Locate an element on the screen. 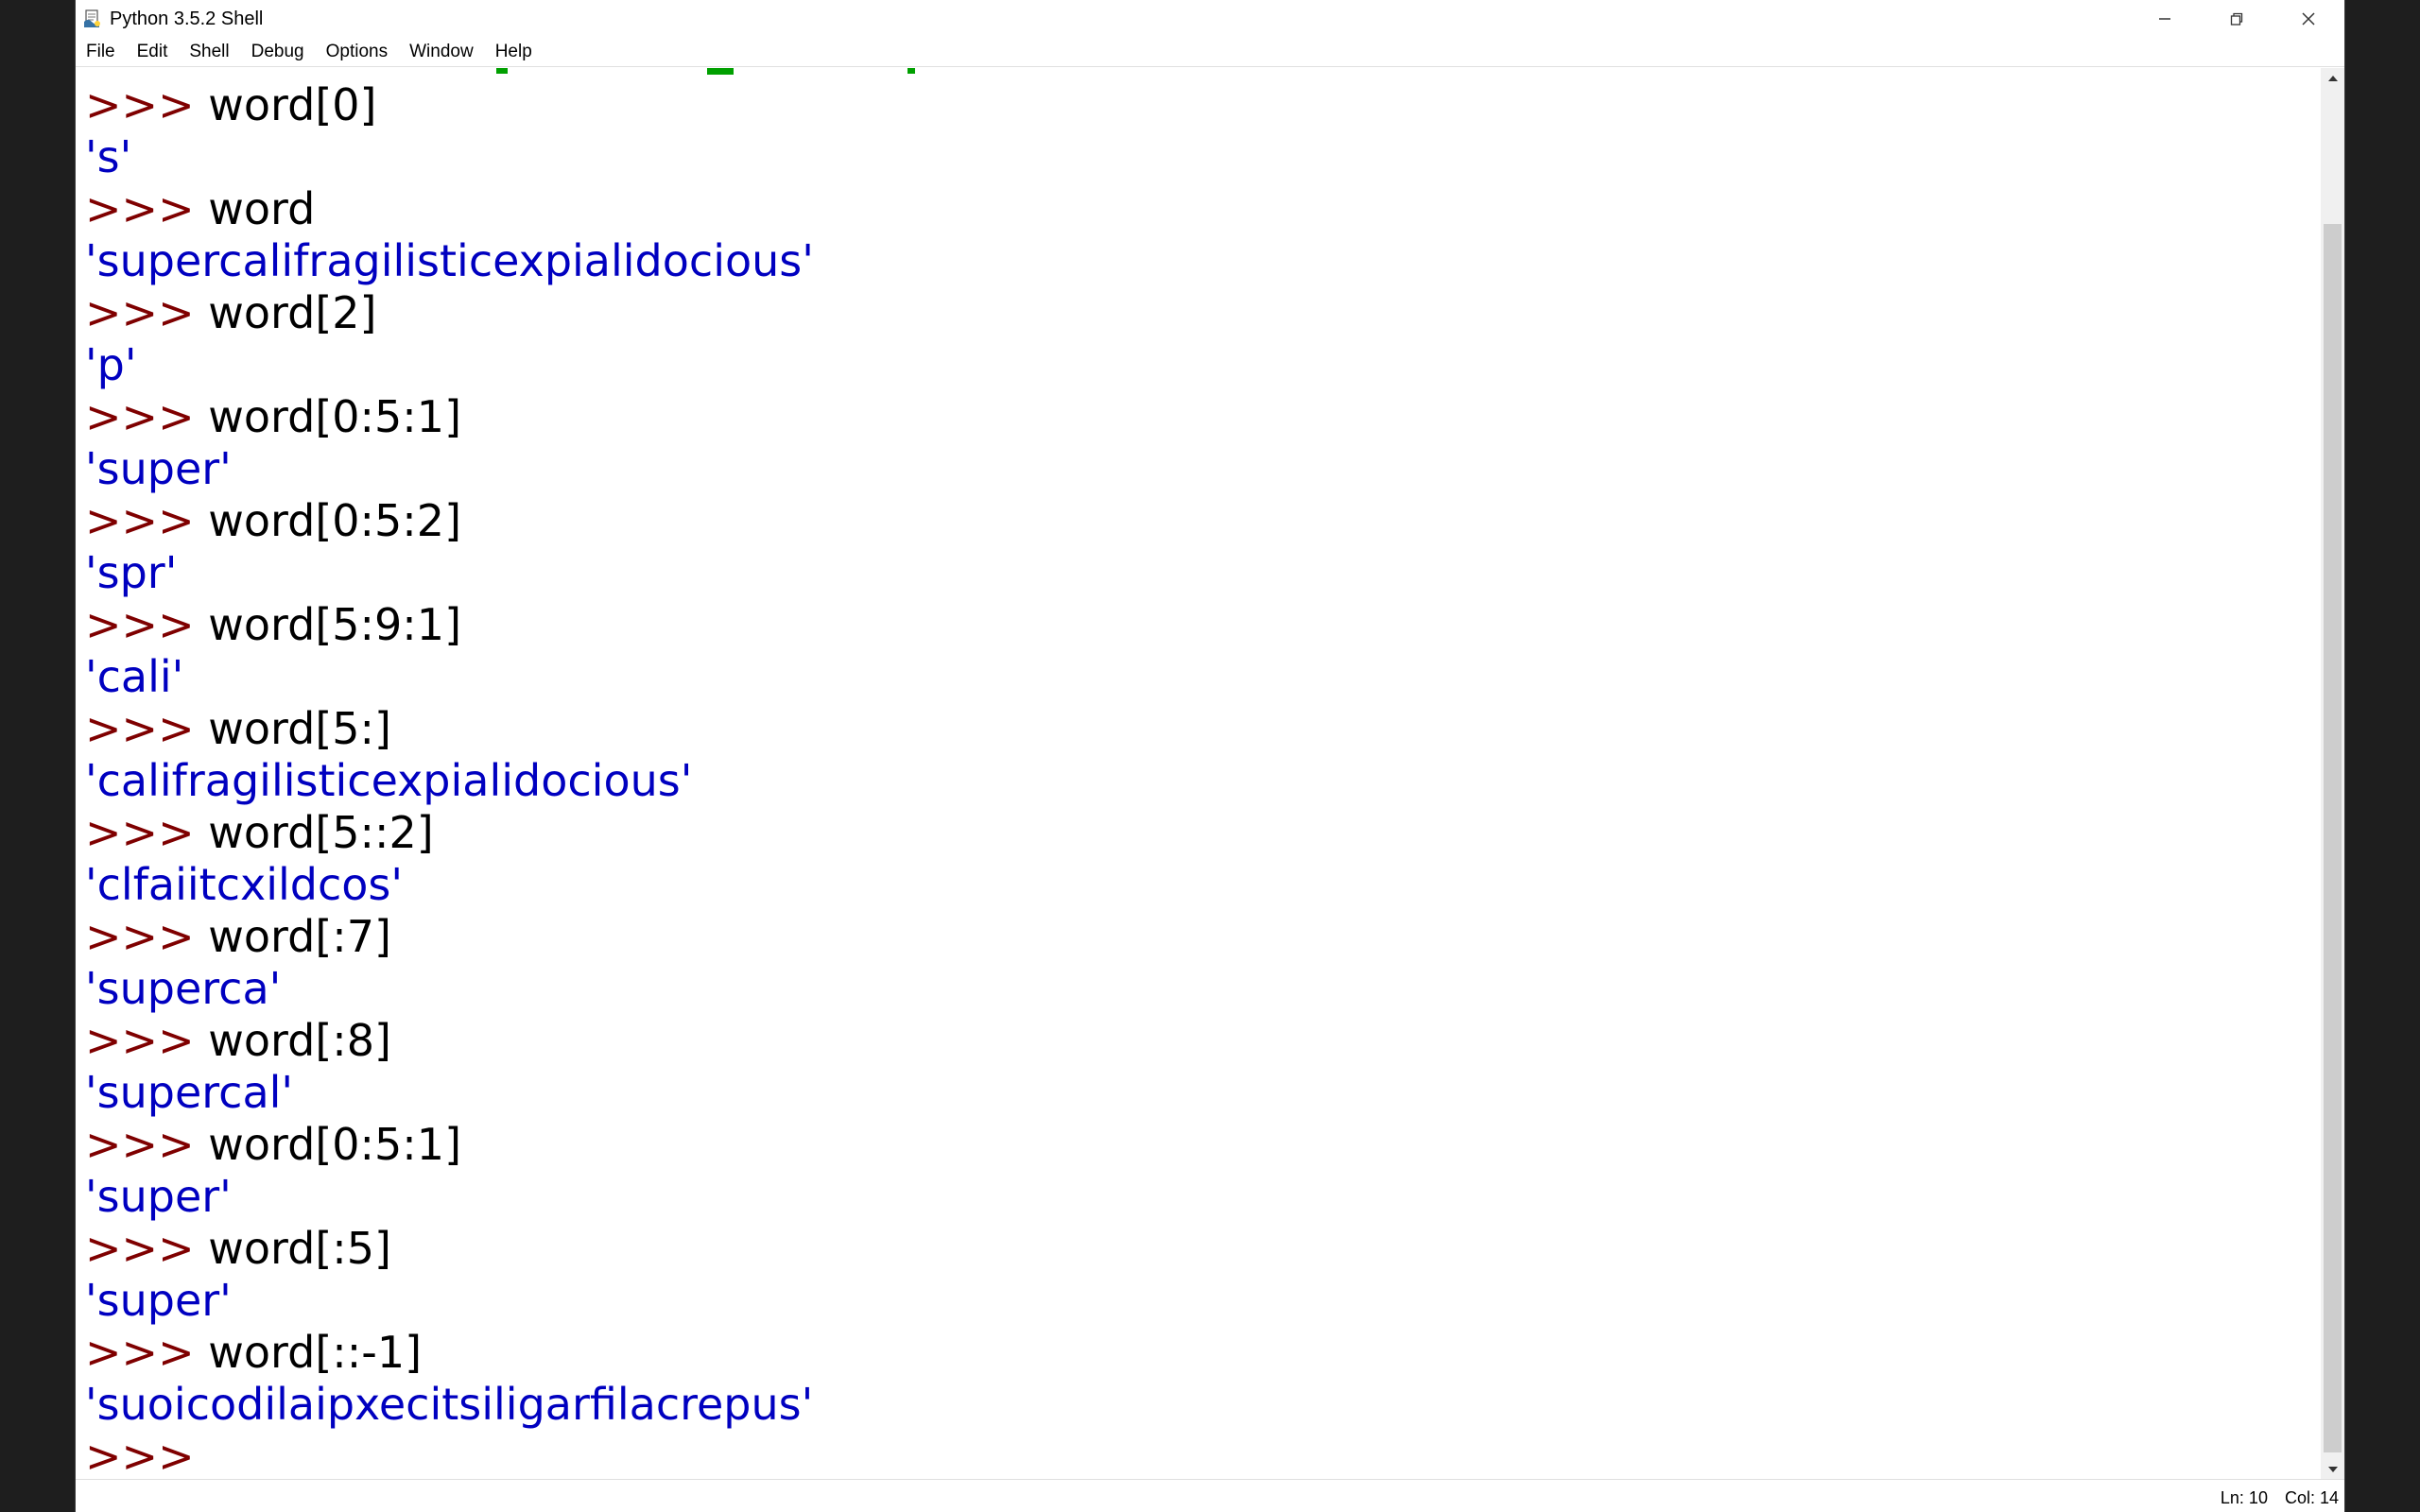 This screenshot has width=2420, height=1512. shell-input-line: >>> word[5:] is located at coordinates (449, 729).